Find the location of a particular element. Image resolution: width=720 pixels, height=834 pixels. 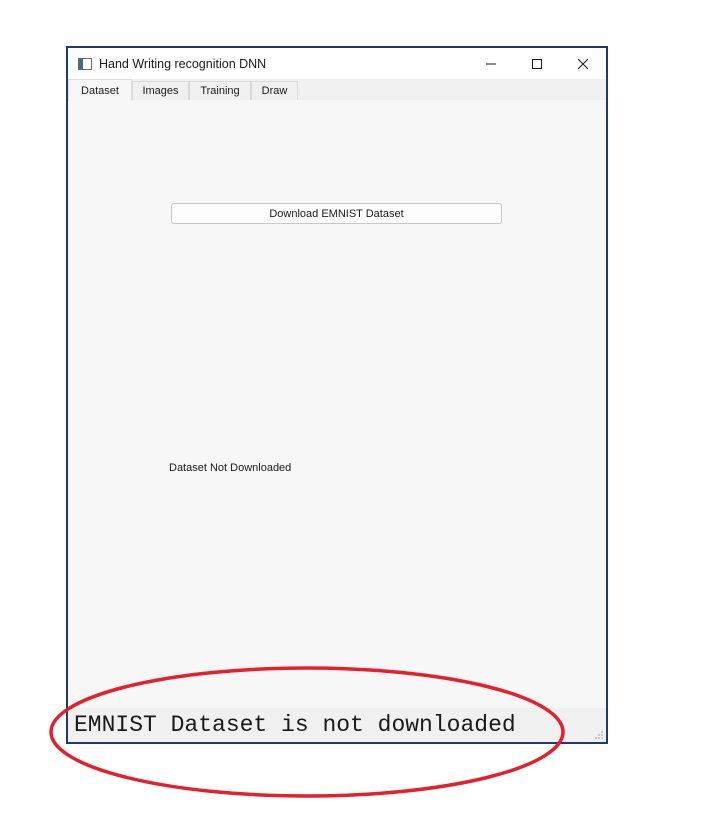

download-dataset-button: Download EMNIST Dataset is located at coordinates (336, 213).